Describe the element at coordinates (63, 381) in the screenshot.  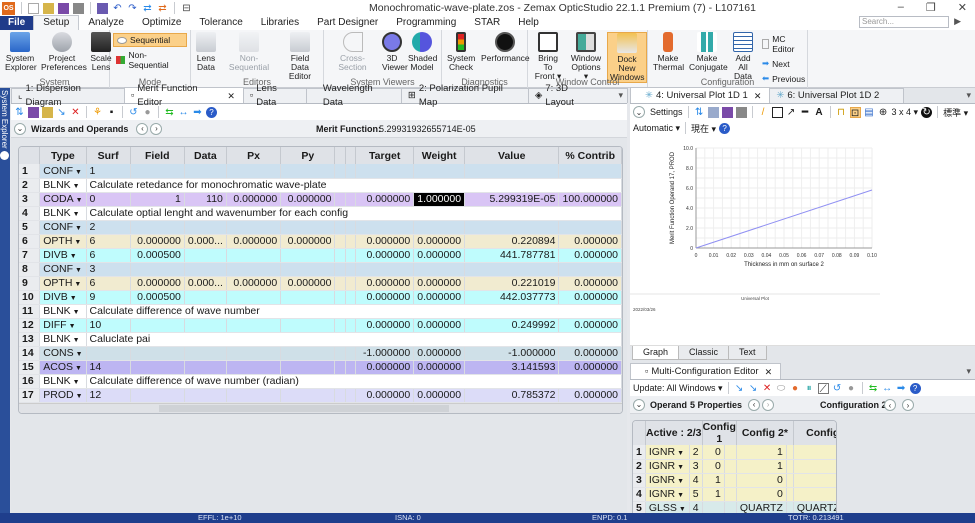
I see `operand-type-cell: BLNK ▼` at that location.